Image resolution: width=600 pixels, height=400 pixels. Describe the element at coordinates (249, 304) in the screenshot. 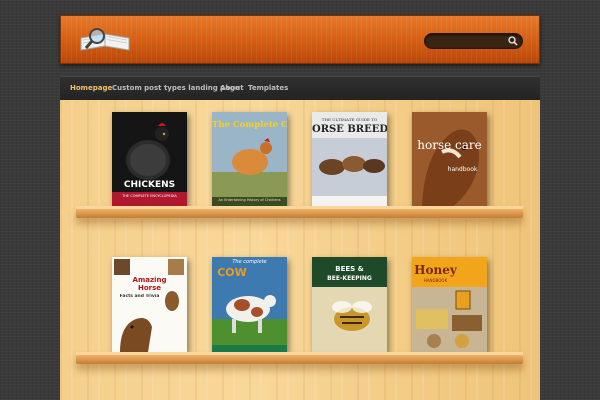

I see `book-complete-cow: The complete COW` at that location.